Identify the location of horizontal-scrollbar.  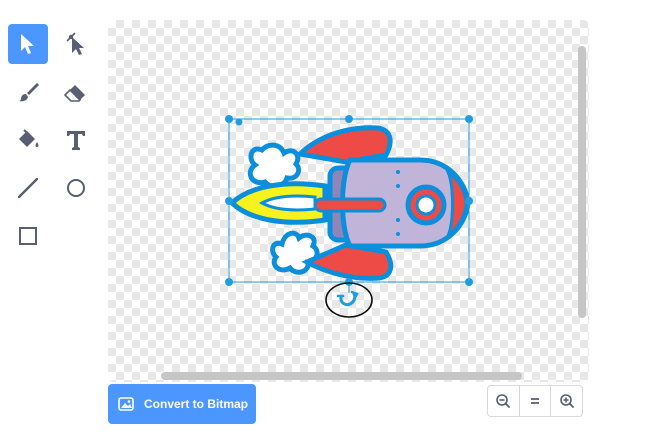
(341, 376).